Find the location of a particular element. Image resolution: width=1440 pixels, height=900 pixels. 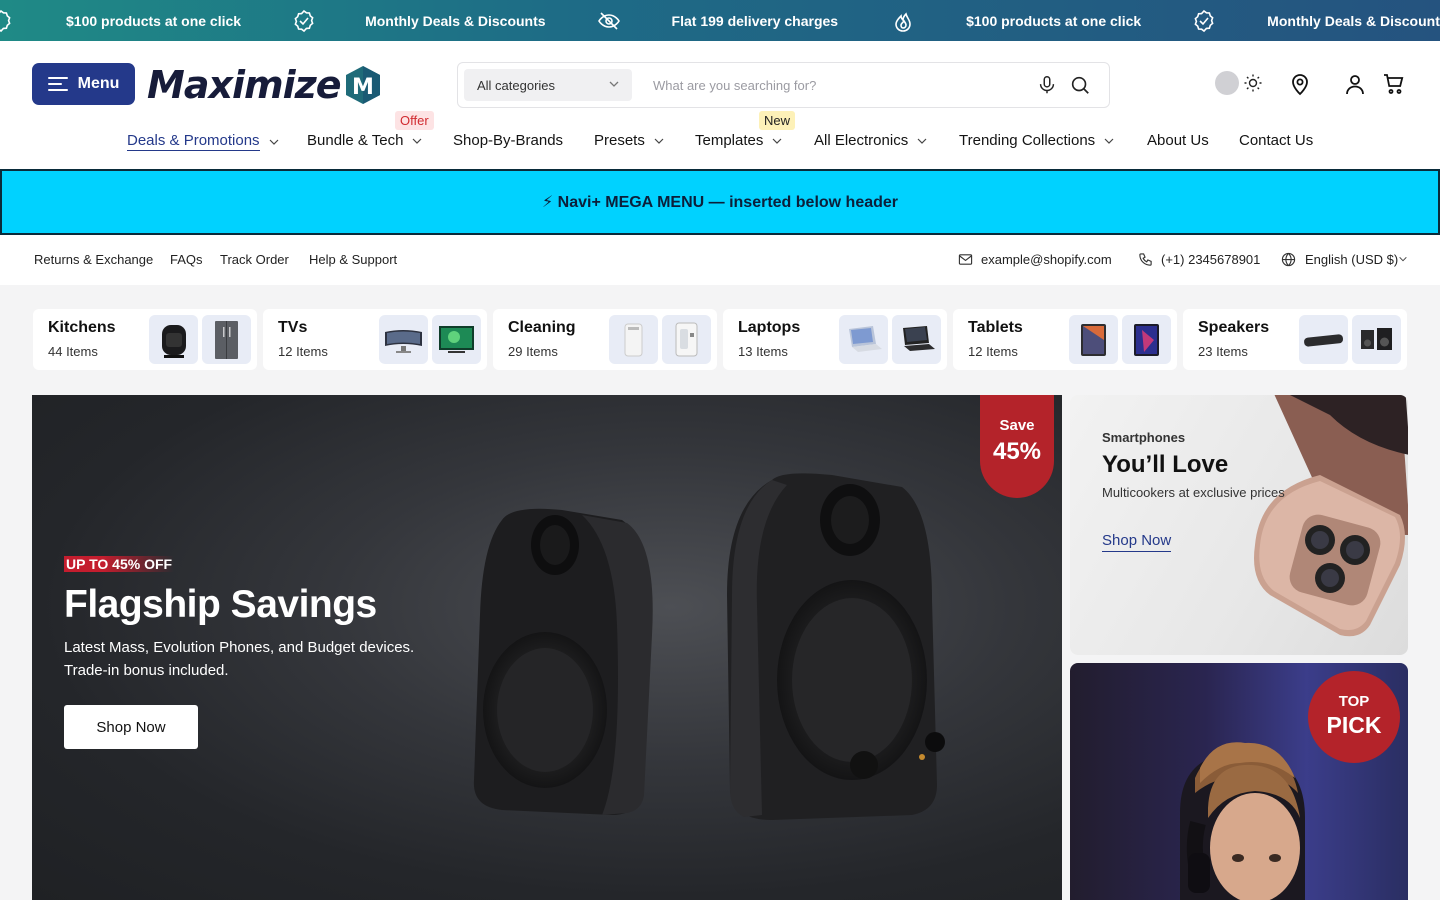

curved-monitor-thumbnail is located at coordinates (403, 339).